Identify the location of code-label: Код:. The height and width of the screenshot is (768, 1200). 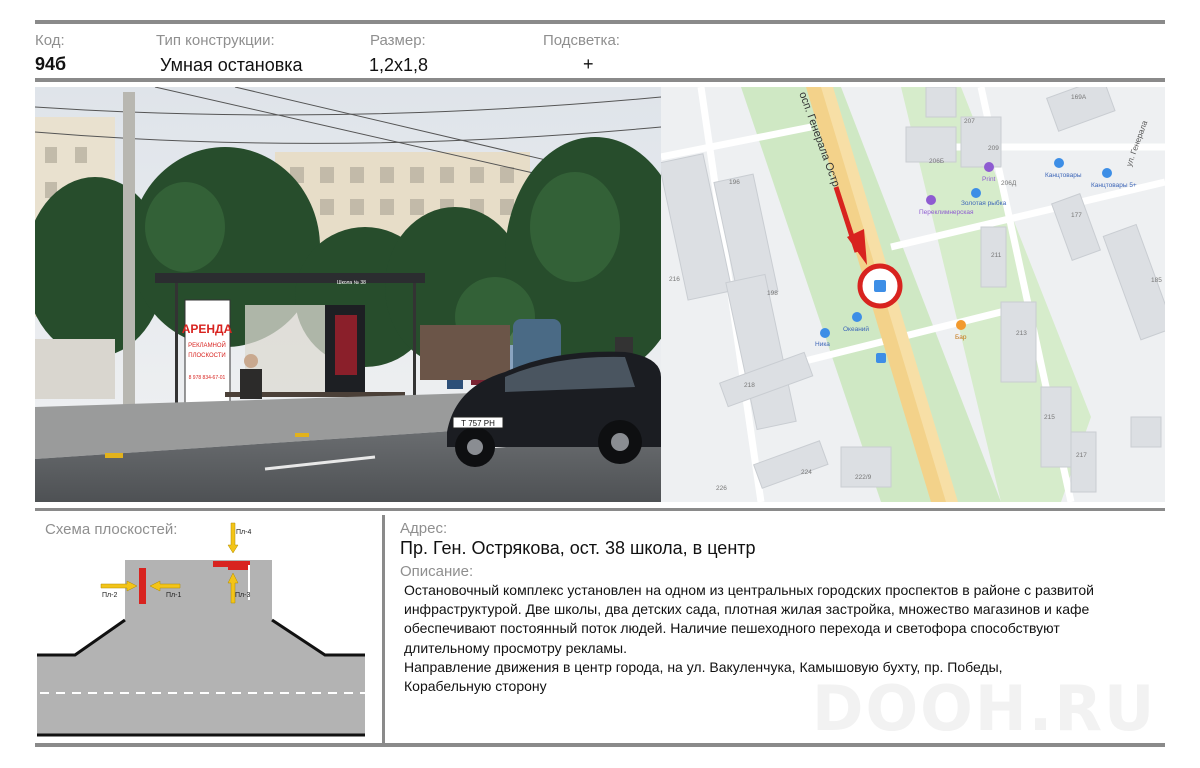
(50, 40).